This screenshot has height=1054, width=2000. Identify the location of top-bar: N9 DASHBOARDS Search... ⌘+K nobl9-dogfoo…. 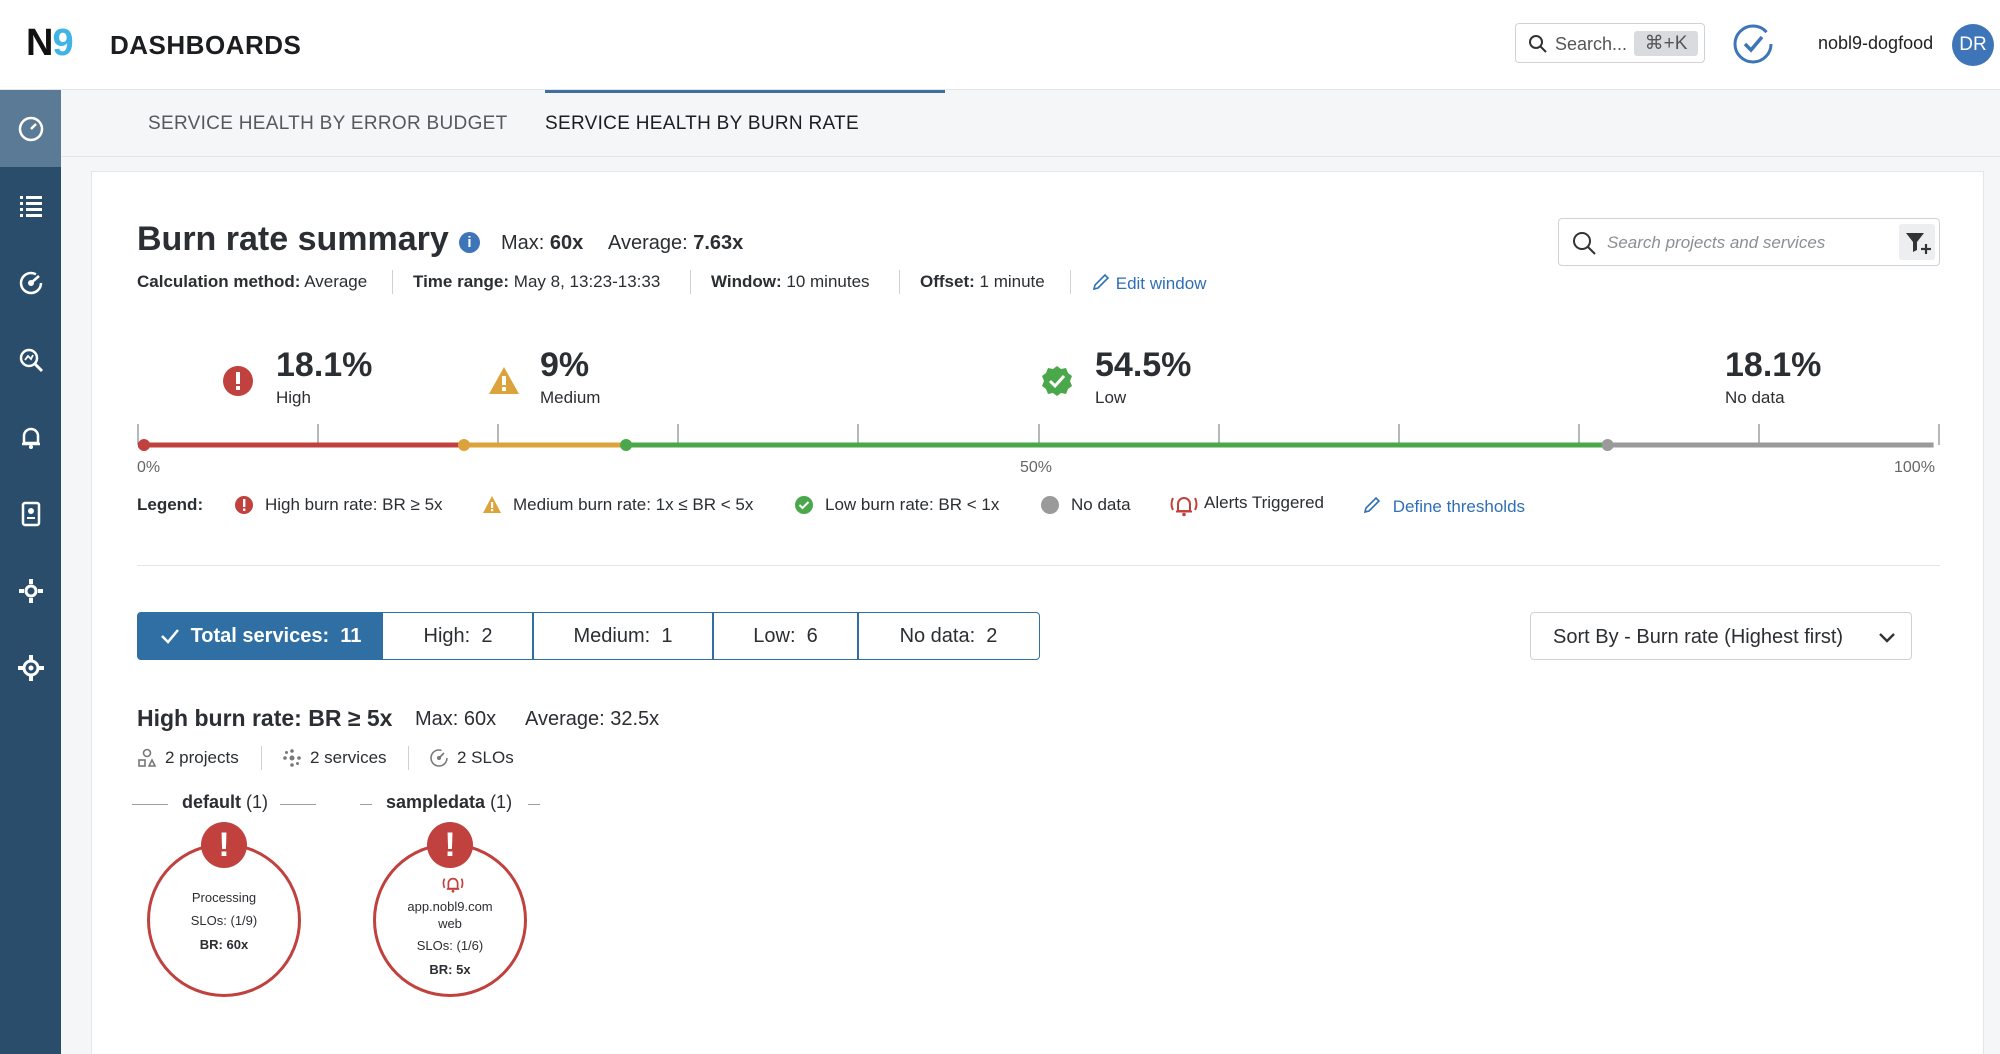
(1000, 45).